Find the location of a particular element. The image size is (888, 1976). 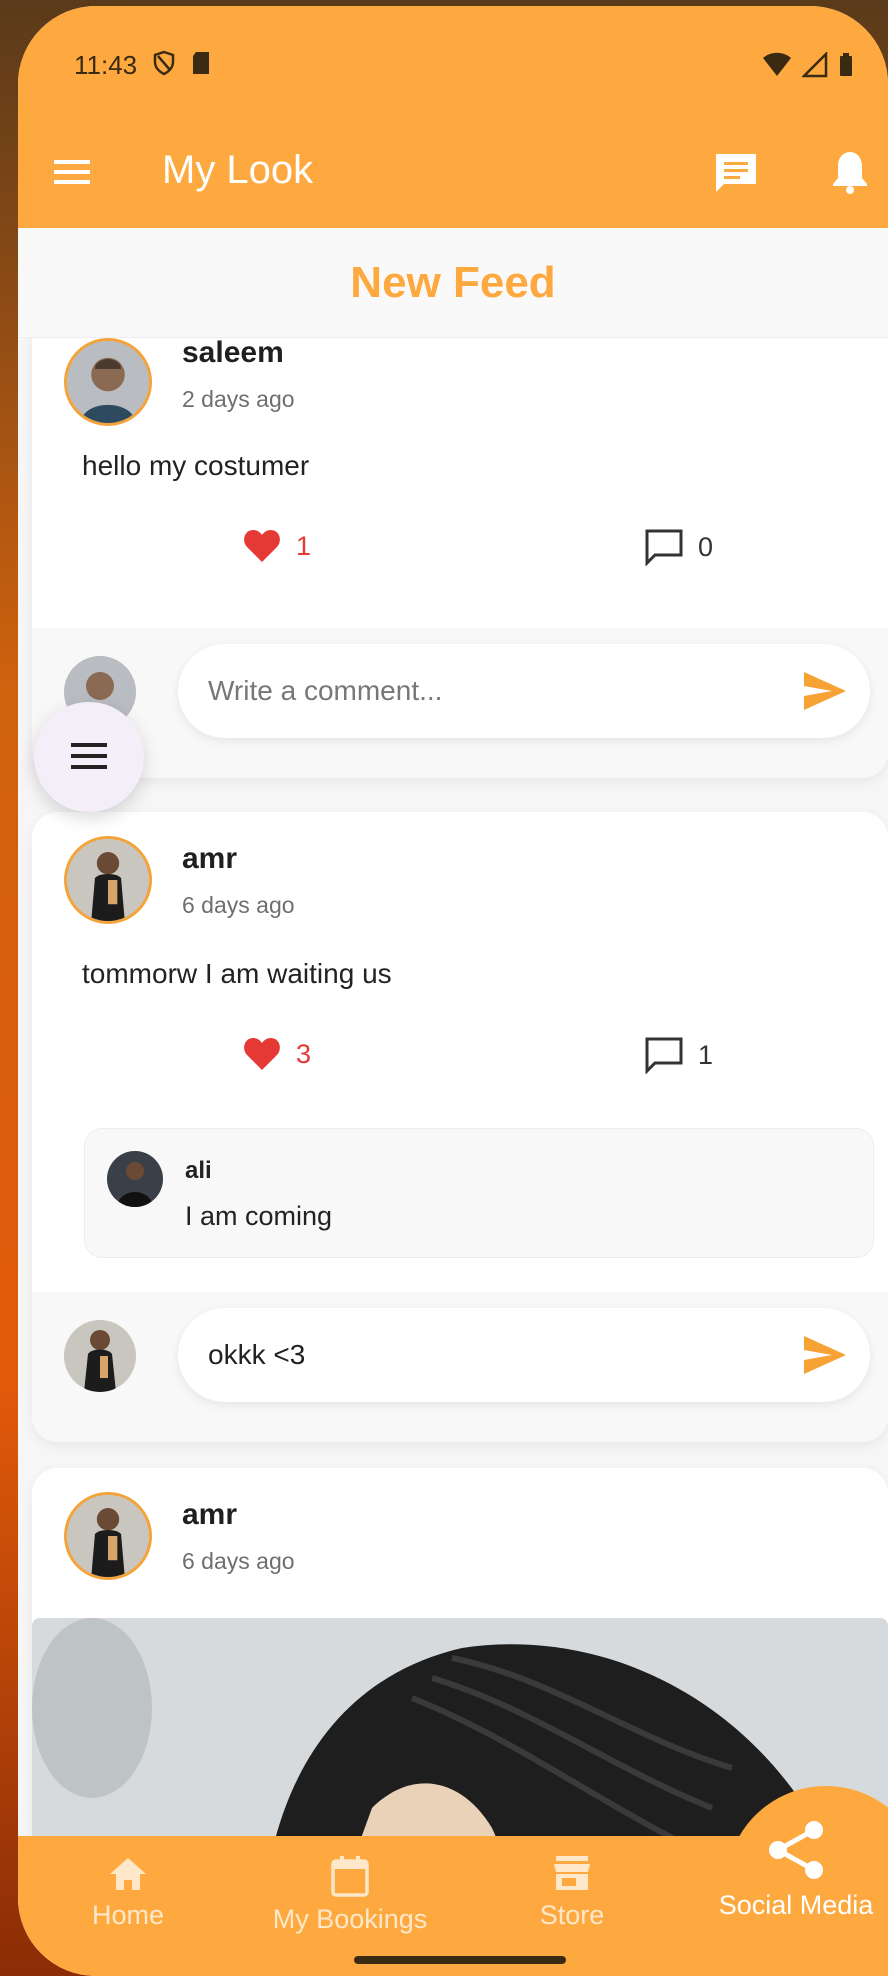

signal-icon is located at coordinates (815, 65).